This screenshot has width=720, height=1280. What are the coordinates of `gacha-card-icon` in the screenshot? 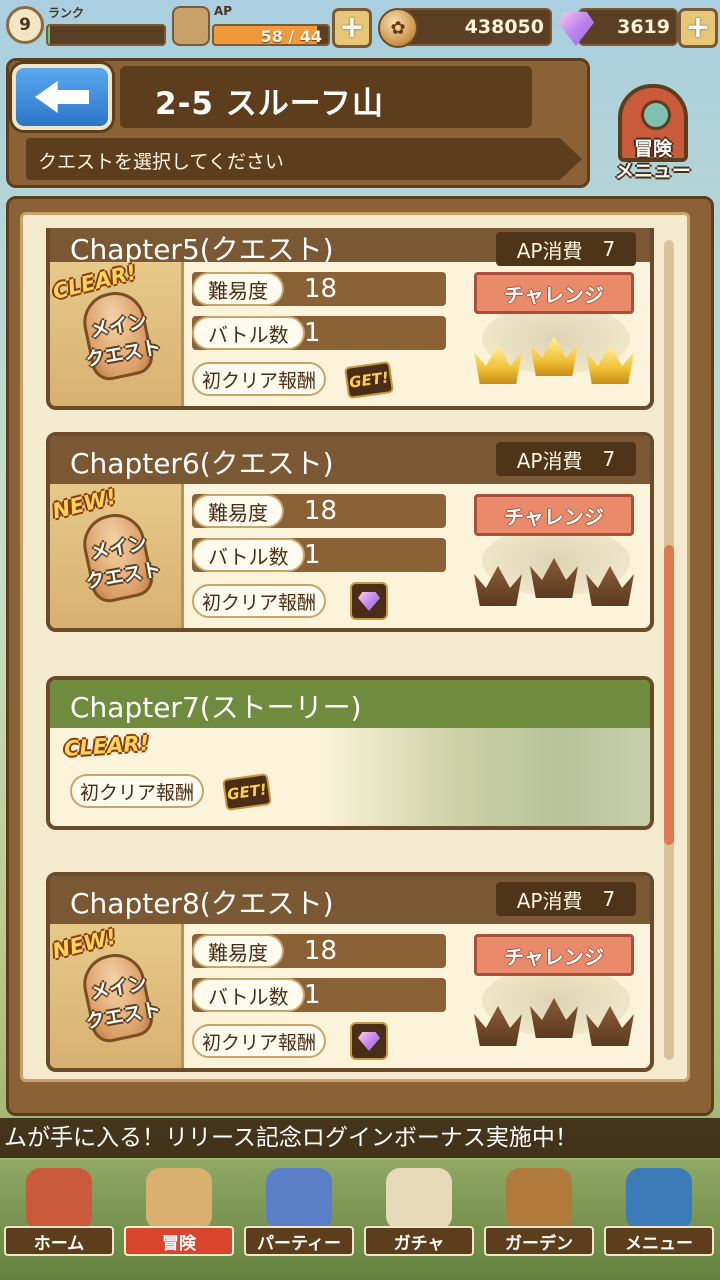 It's located at (419, 1199).